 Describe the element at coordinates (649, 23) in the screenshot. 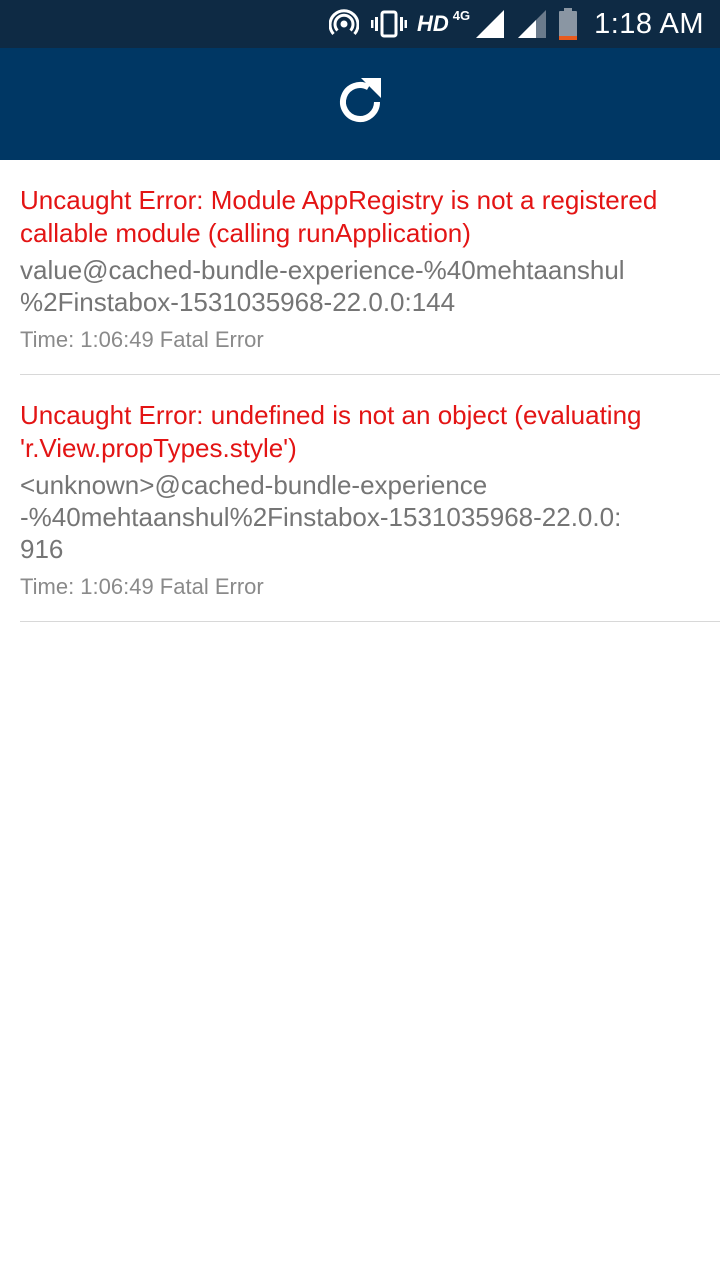

I see `clock: 1:18 AM` at that location.